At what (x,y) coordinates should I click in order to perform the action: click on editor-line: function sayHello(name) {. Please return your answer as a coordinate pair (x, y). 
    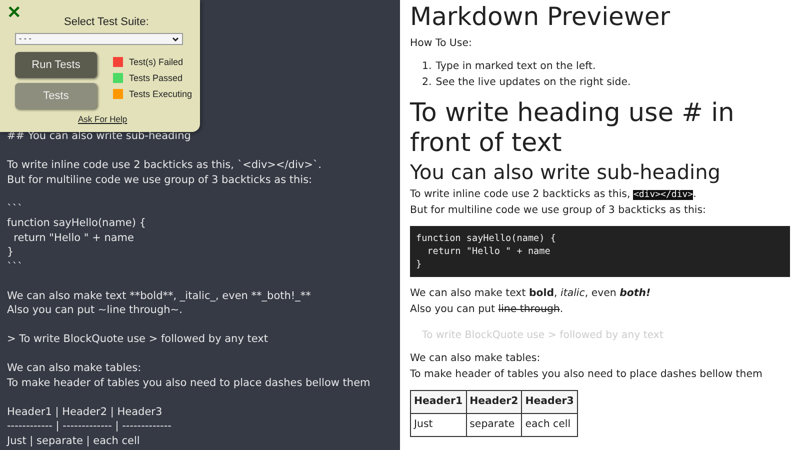
    Looking at the image, I should click on (77, 223).